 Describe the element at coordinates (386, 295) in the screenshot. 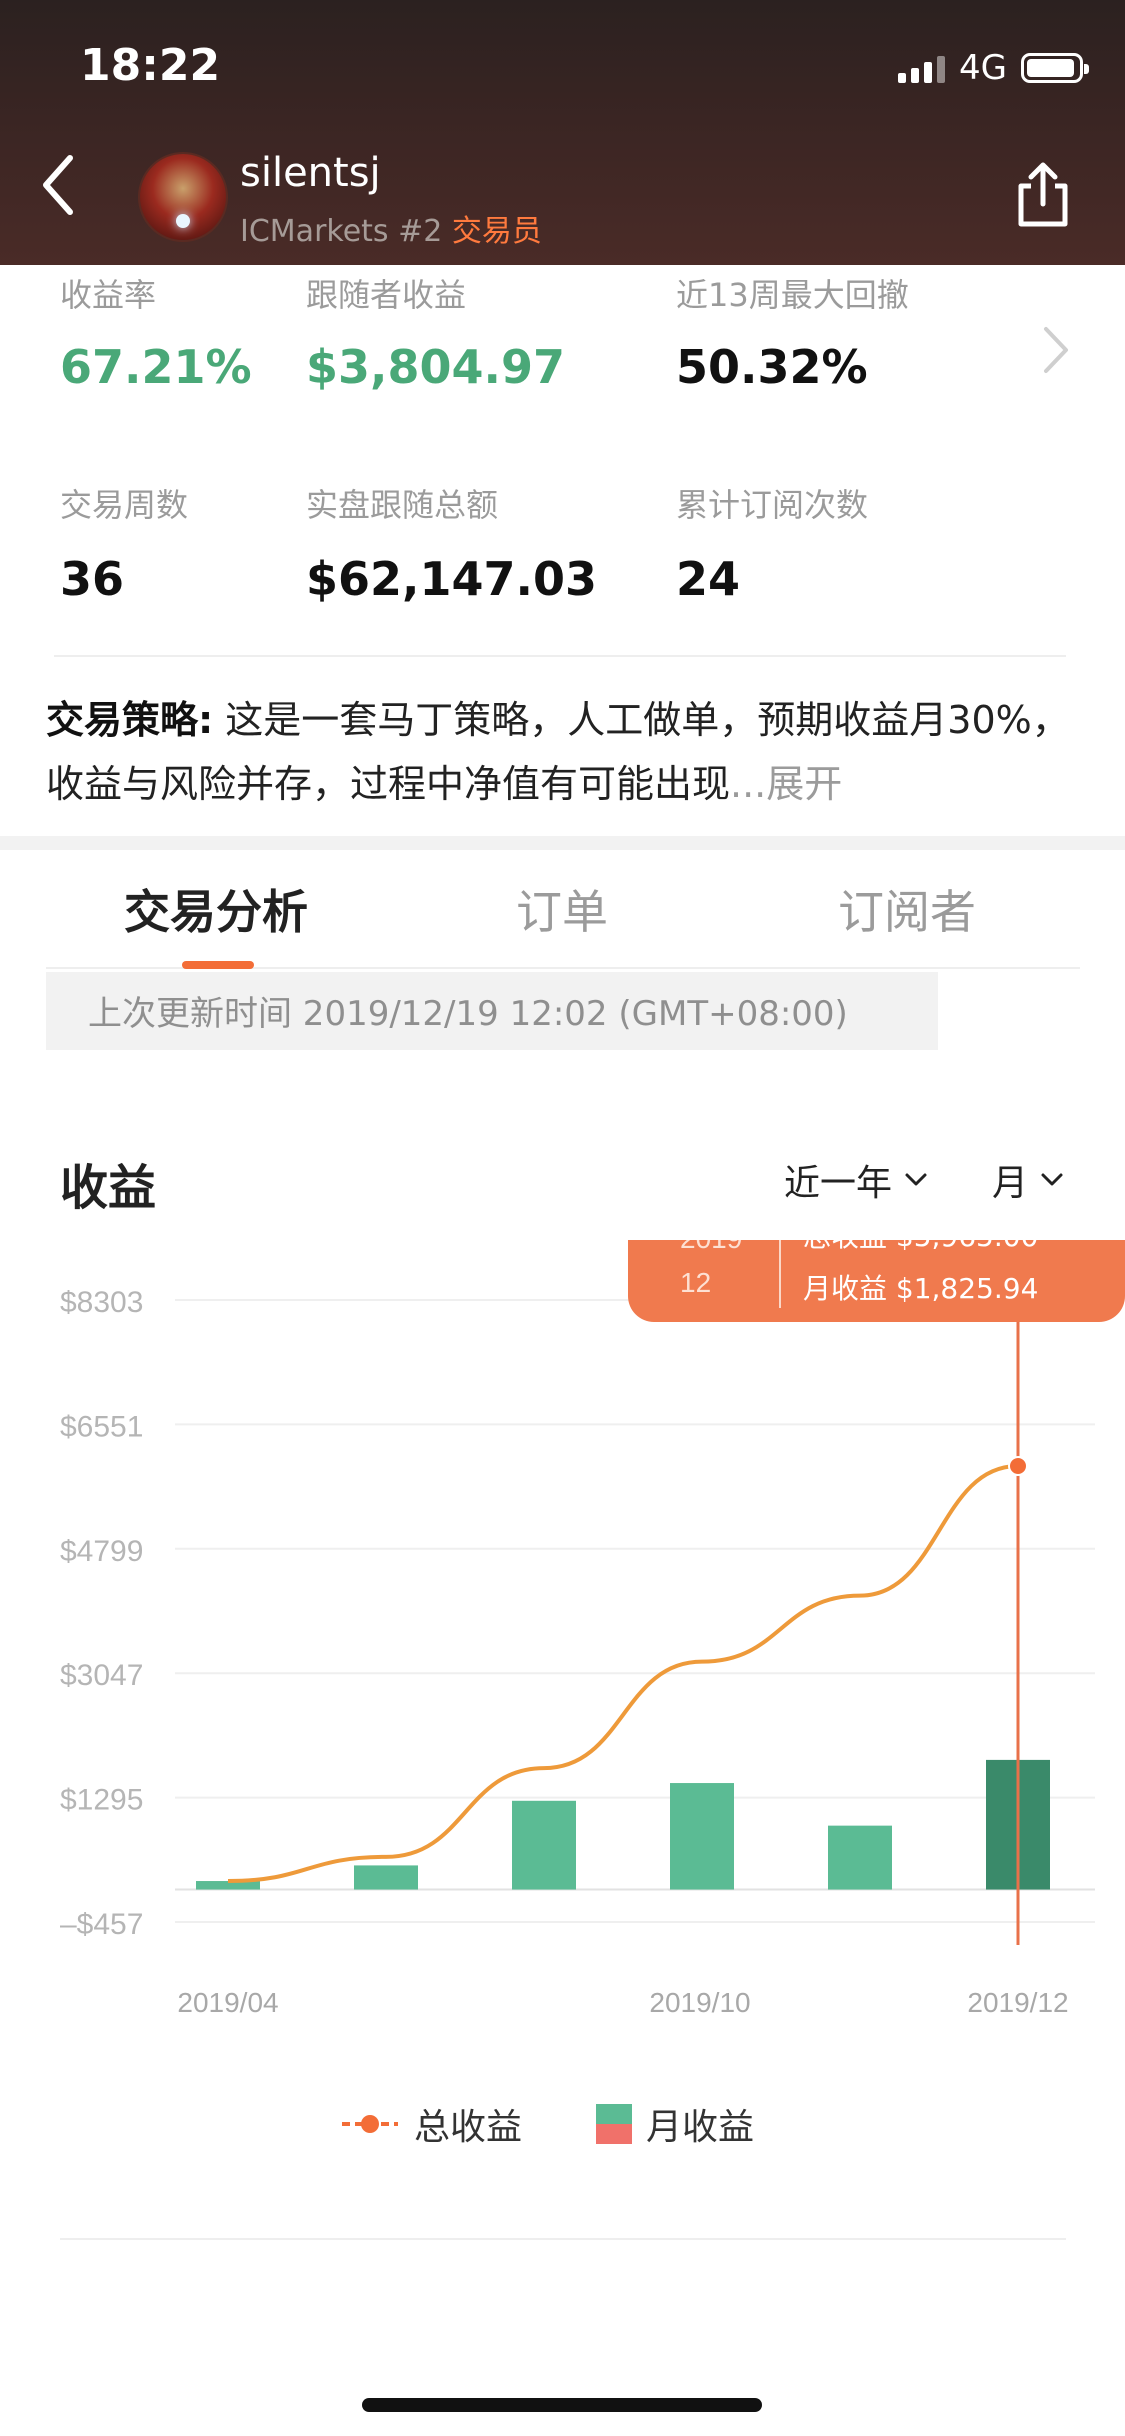

I see `stat-label-follower-profit: 跟随者收益` at that location.